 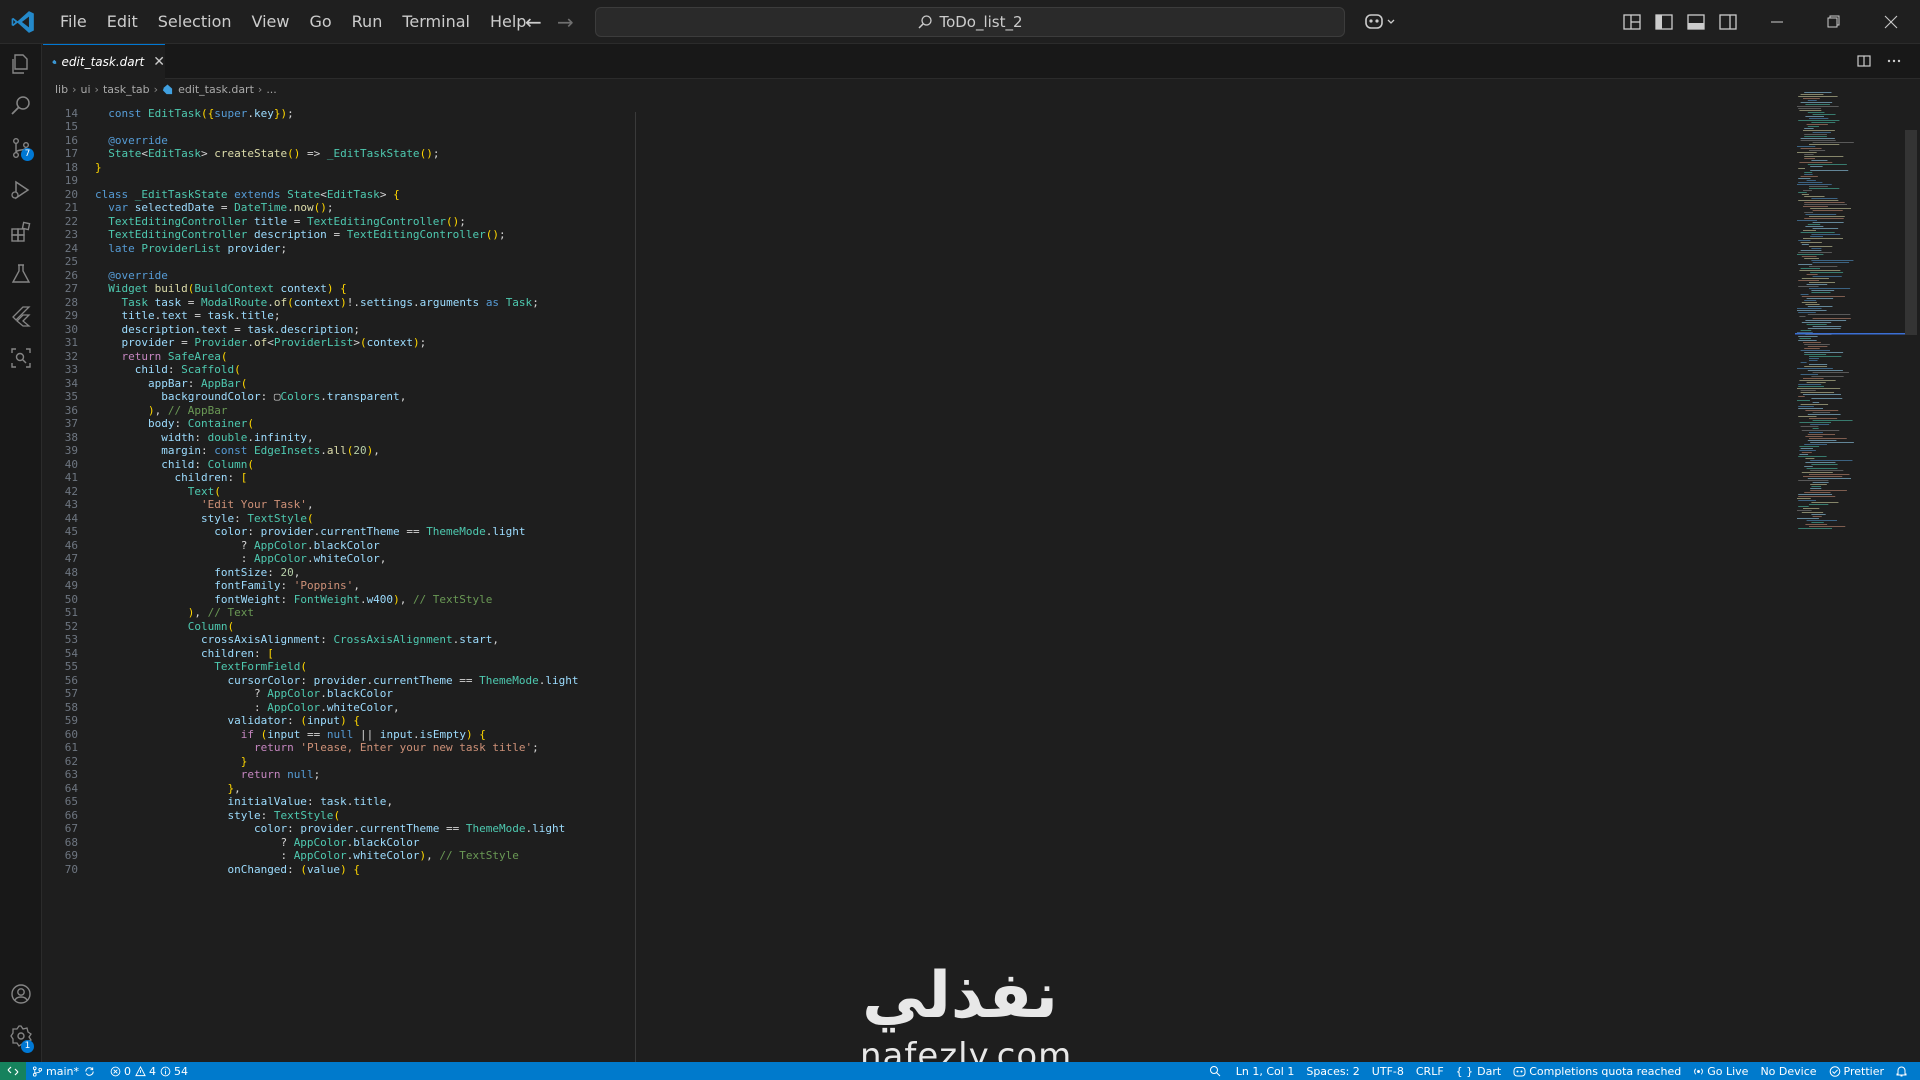 What do you see at coordinates (367, 22) in the screenshot?
I see `menu-run: Run` at bounding box center [367, 22].